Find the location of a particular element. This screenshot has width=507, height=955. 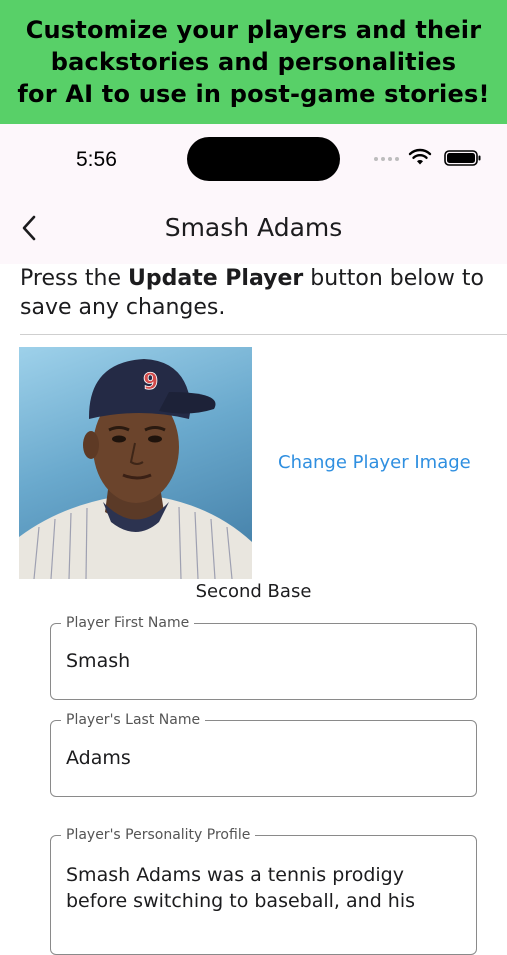

status-bar: 5:56 is located at coordinates (253, 159).